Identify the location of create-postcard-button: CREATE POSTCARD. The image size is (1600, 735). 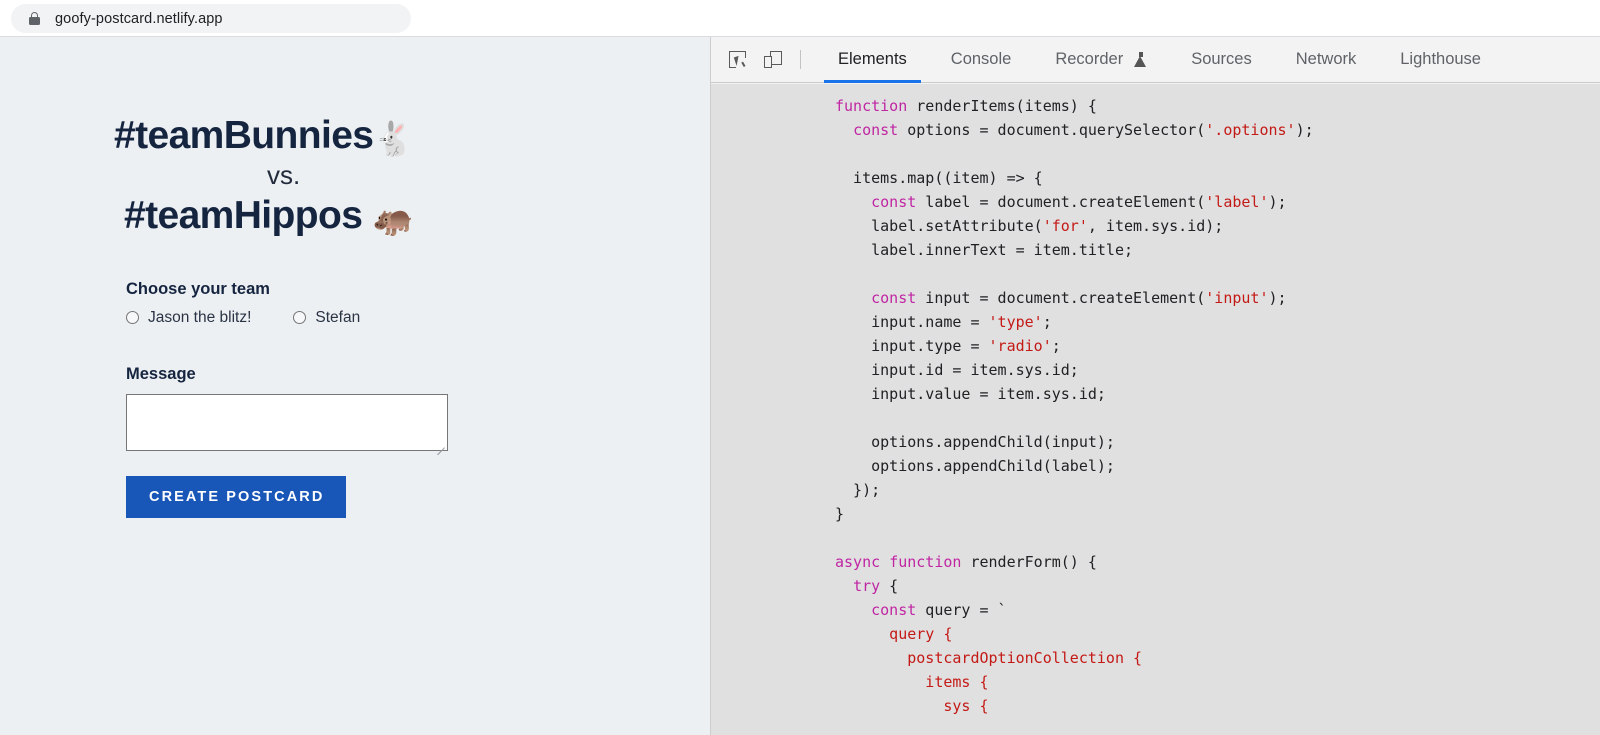
(236, 496).